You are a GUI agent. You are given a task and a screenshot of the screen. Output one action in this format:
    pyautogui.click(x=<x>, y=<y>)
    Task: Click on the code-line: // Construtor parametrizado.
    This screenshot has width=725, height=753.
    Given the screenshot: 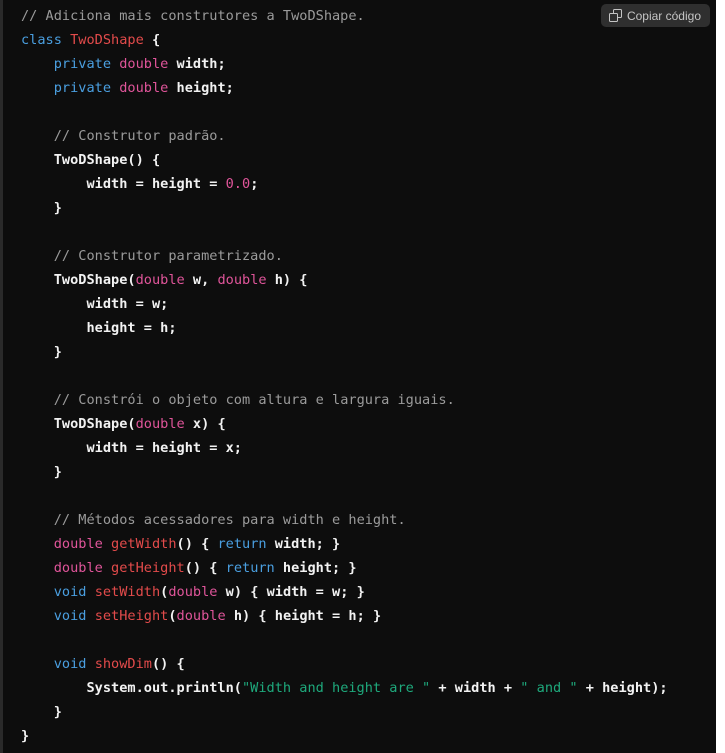 What is the action you would take?
    pyautogui.click(x=152, y=256)
    